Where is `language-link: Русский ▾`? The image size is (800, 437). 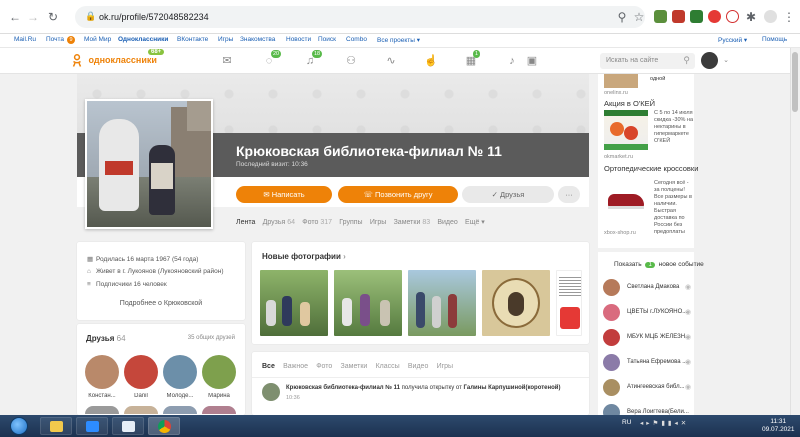
language-link: Русский ▾ is located at coordinates (732, 40).